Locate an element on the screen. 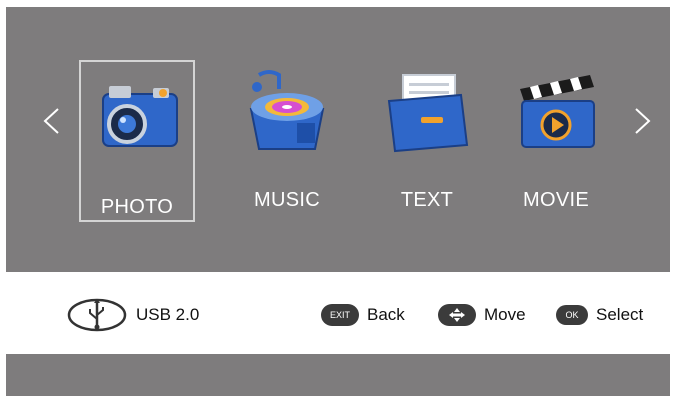 This screenshot has width=676, height=396. menu-item-text: TEXT is located at coordinates (427, 136).